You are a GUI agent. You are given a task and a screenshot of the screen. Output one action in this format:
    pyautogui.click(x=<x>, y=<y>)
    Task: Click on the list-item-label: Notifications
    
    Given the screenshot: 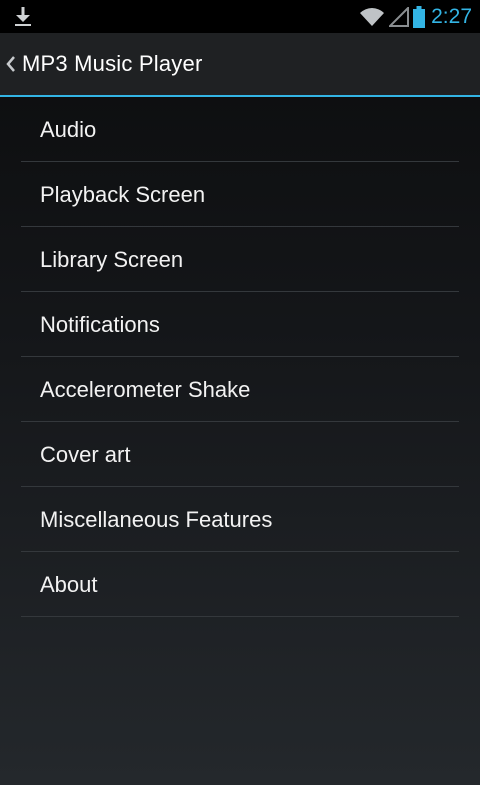 What is the action you would take?
    pyautogui.click(x=100, y=324)
    